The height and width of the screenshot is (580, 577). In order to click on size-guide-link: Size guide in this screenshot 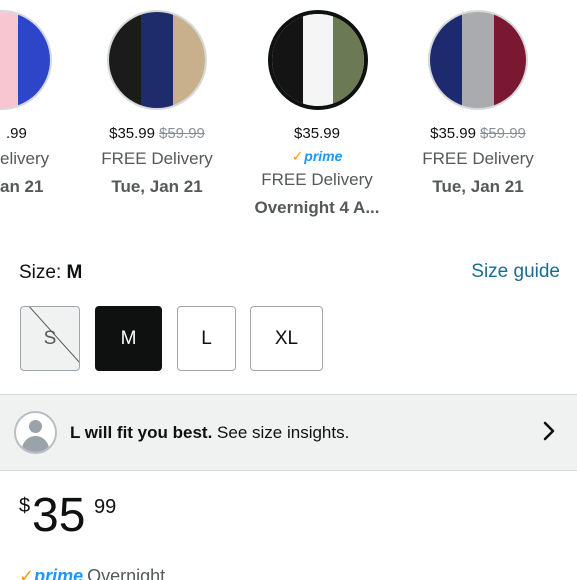, I will do `click(515, 272)`.